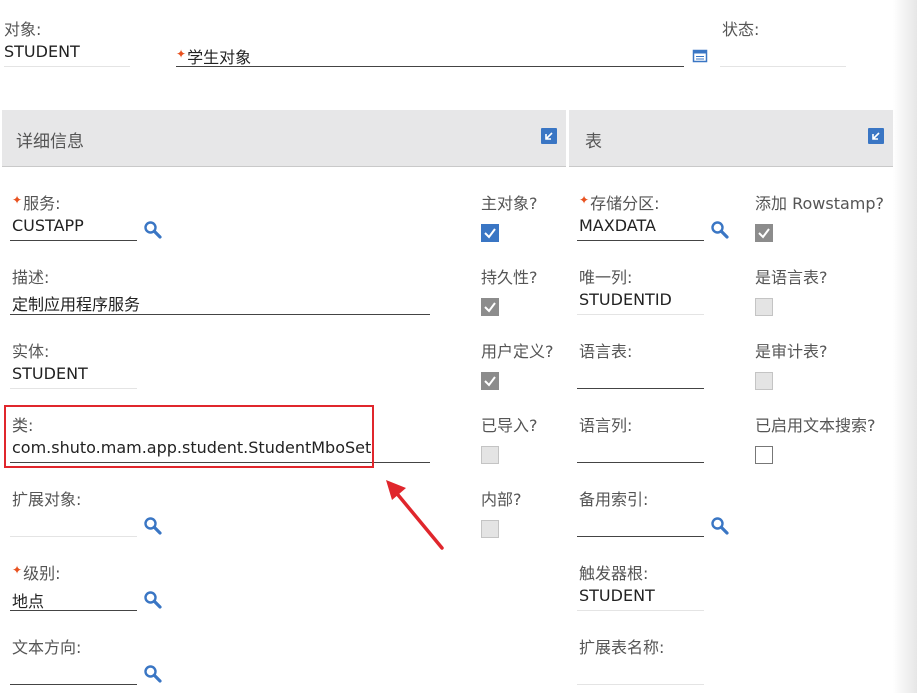 Image resolution: width=917 pixels, height=693 pixels. What do you see at coordinates (73, 388) in the screenshot?
I see `entity-underline` at bounding box center [73, 388].